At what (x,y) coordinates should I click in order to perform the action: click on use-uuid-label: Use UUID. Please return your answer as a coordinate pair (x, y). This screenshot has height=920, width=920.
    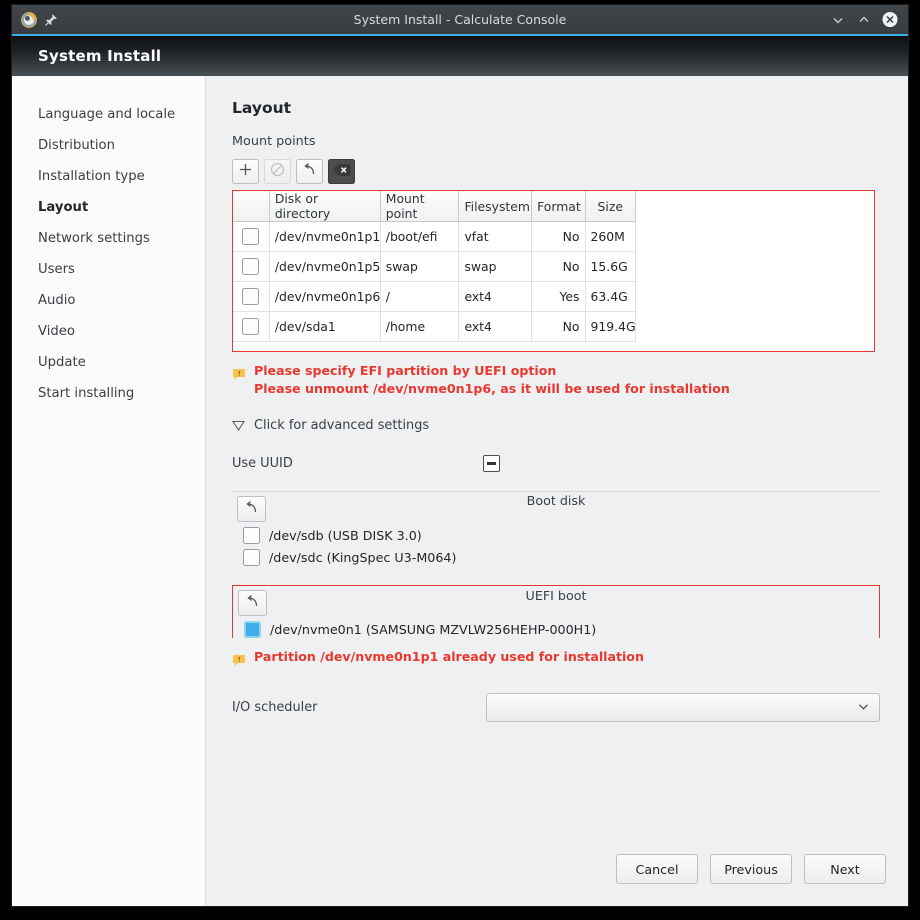
    Looking at the image, I should click on (262, 463).